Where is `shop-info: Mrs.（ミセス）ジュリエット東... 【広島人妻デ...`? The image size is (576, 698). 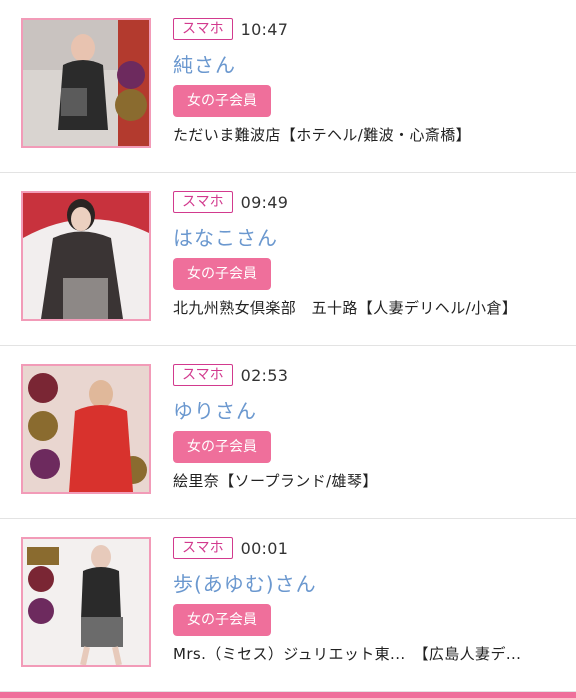 shop-info: Mrs.（ミセス）ジュリエット東... 【広島人妻デ... is located at coordinates (347, 654).